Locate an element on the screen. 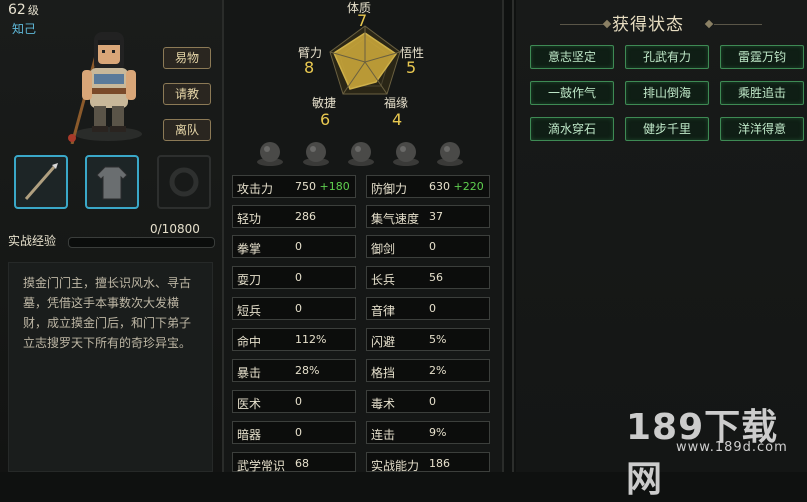 The height and width of the screenshot is (502, 807). level-number: 62 is located at coordinates (17, 10).